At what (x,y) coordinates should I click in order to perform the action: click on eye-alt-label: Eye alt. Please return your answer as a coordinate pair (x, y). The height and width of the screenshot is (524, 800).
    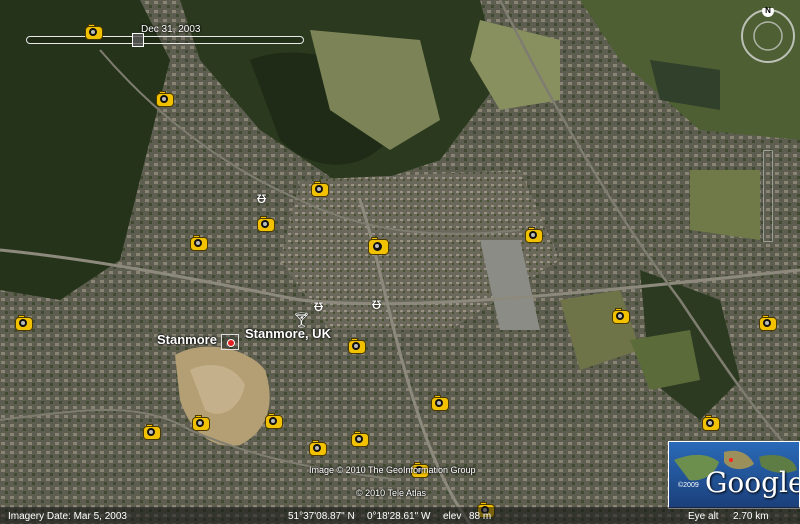
    Looking at the image, I should click on (703, 516).